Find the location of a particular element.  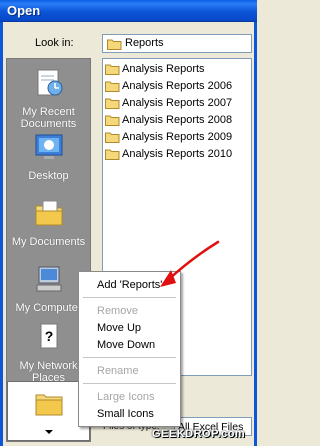

window-title: Open is located at coordinates (24, 10).